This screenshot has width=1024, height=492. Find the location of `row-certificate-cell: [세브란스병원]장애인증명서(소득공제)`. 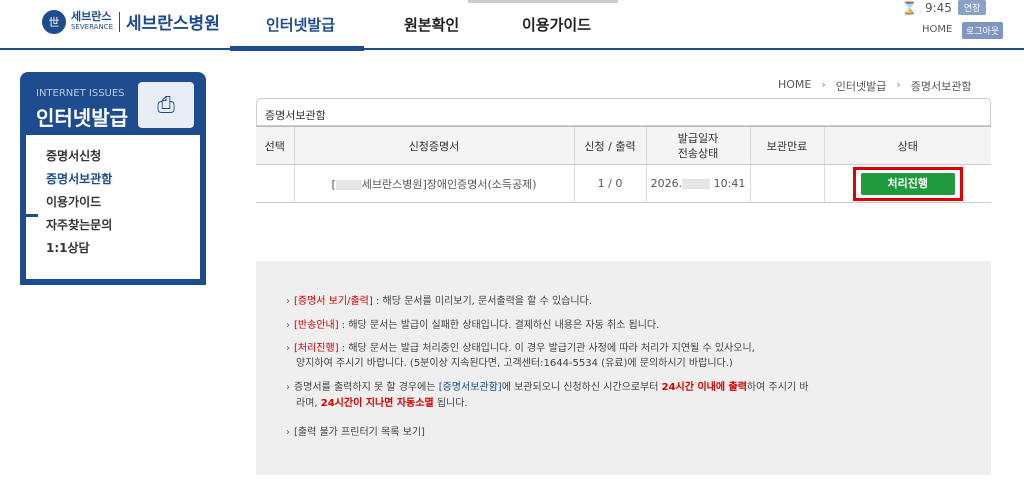

row-certificate-cell: [세브란스병원]장애인증명서(소득공제) is located at coordinates (433, 183).